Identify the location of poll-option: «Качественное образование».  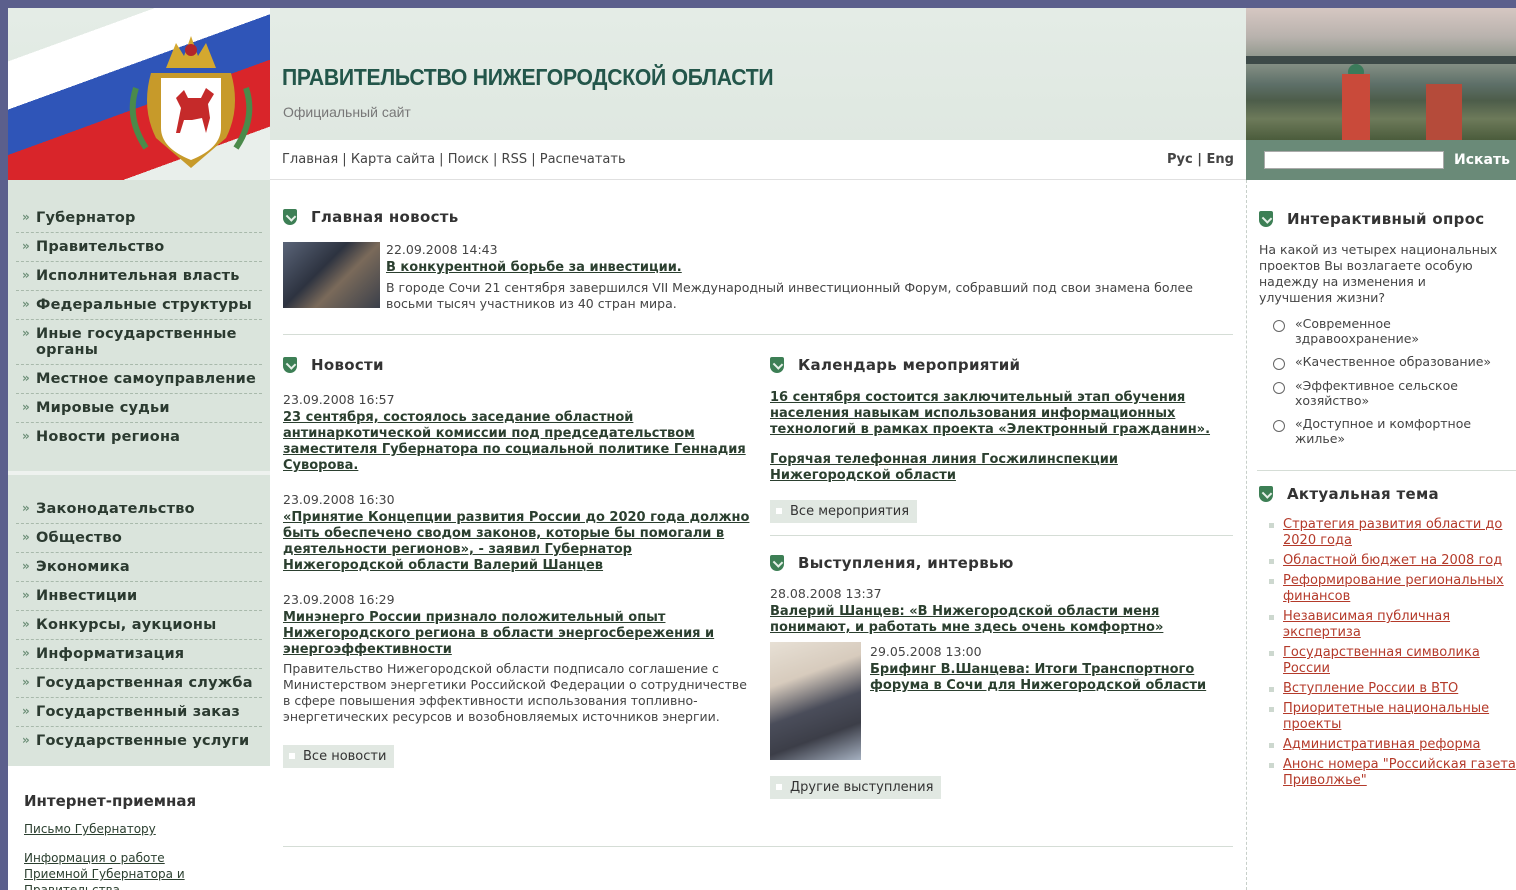
(1387, 362).